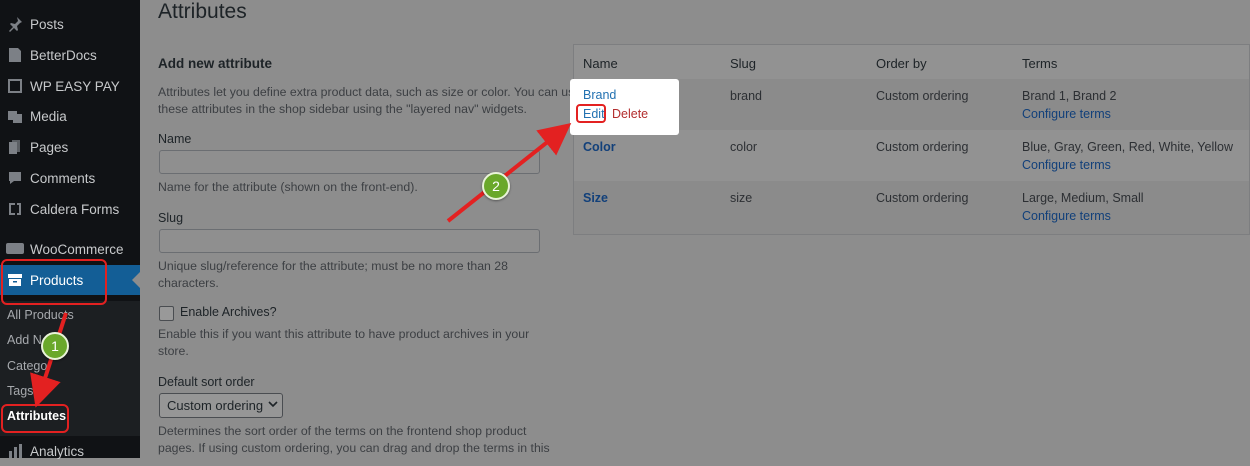 The width and height of the screenshot is (1250, 466). Describe the element at coordinates (496, 186) in the screenshot. I see `step-badge-2: 2` at that location.